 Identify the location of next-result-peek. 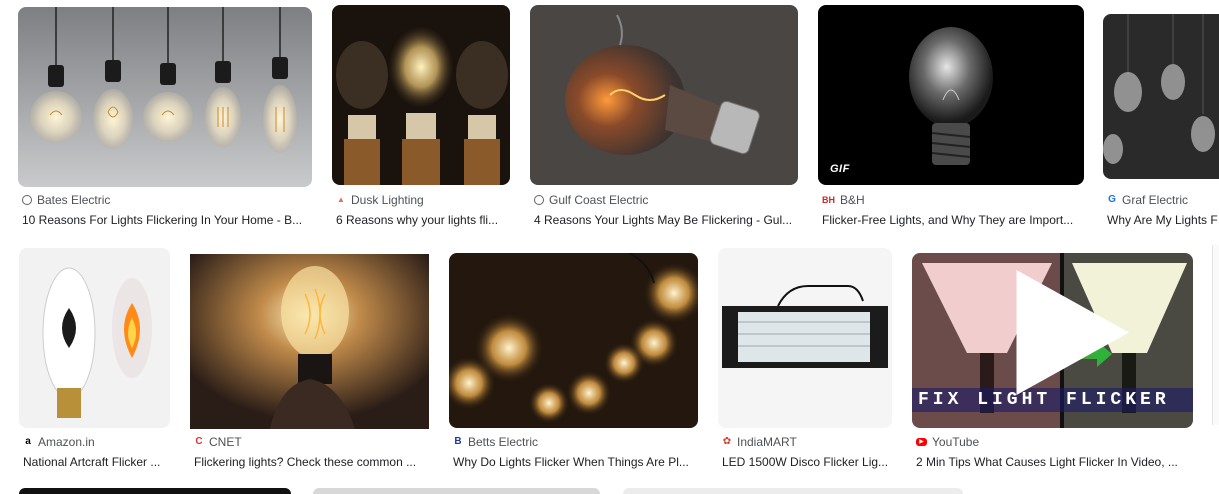
(1215, 335).